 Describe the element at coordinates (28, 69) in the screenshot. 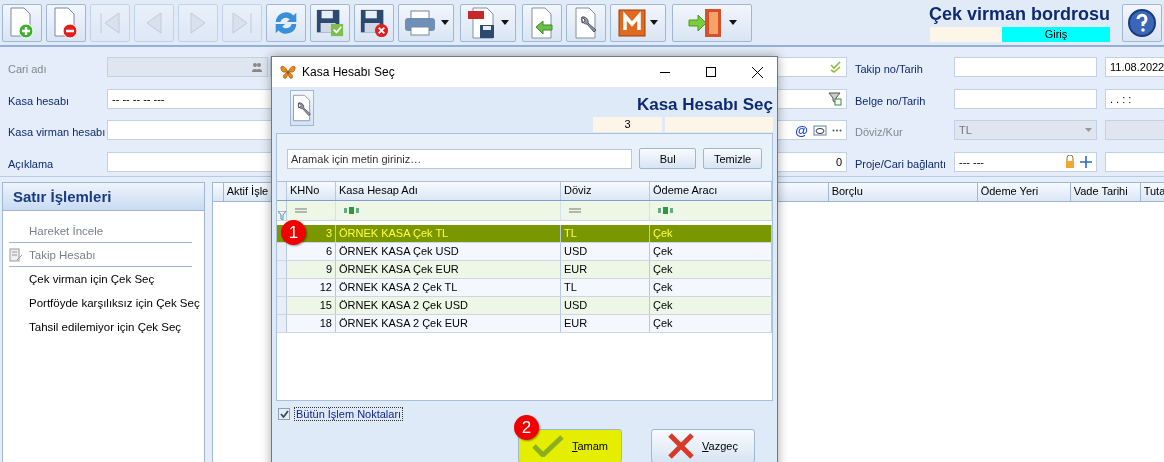

I see `field-label: Cari adı` at that location.